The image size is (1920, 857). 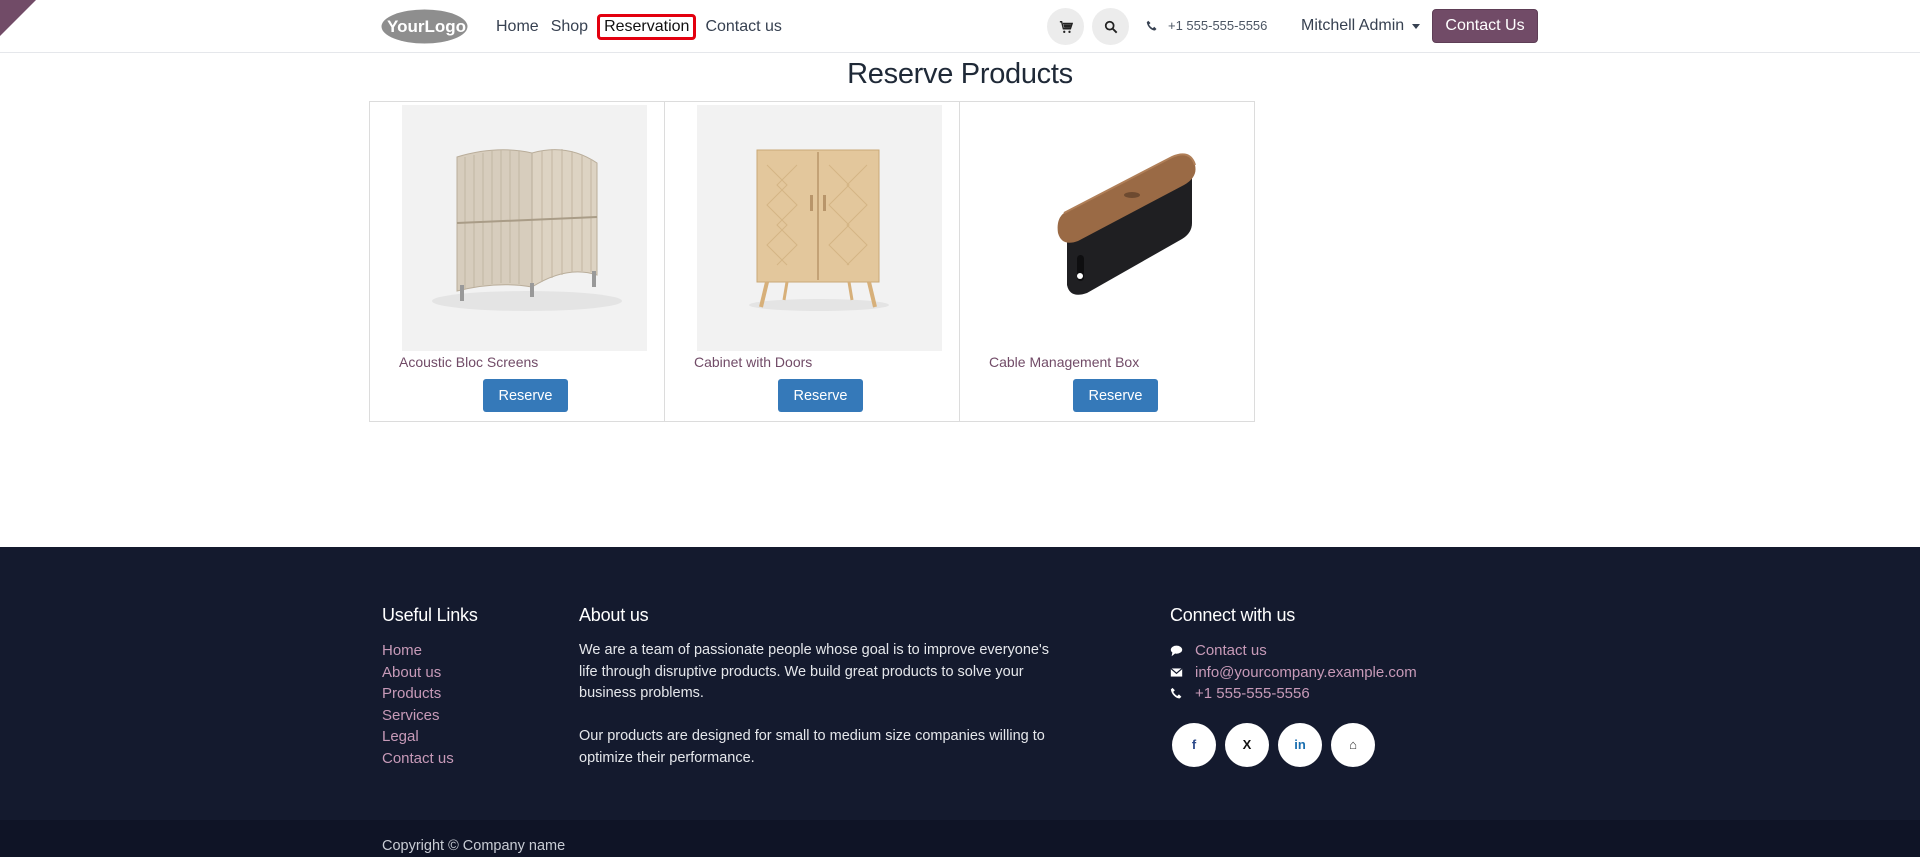 What do you see at coordinates (960, 74) in the screenshot?
I see `page-title: Reserve Products` at bounding box center [960, 74].